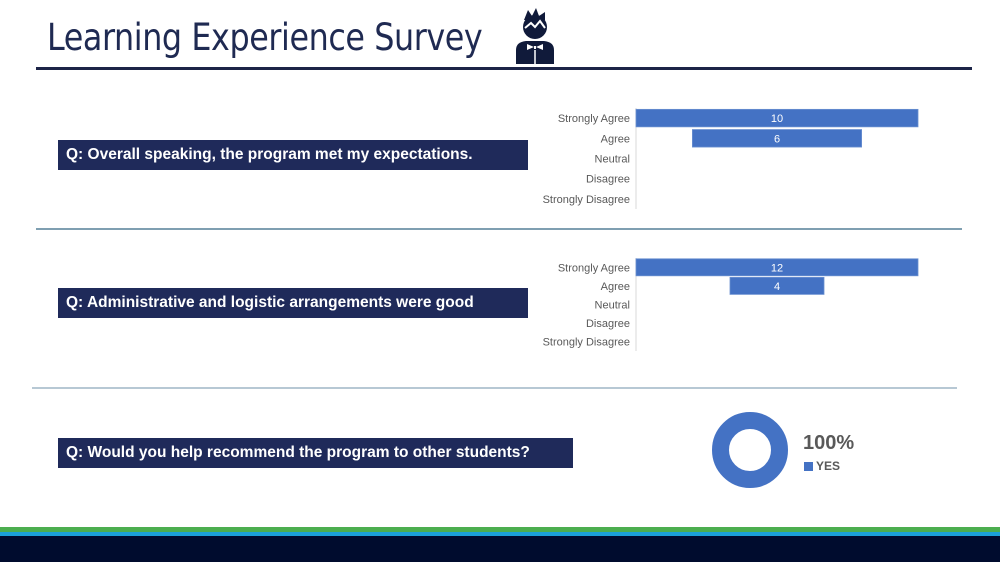  What do you see at coordinates (777, 139) in the screenshot?
I see `bar-data-label: 6` at bounding box center [777, 139].